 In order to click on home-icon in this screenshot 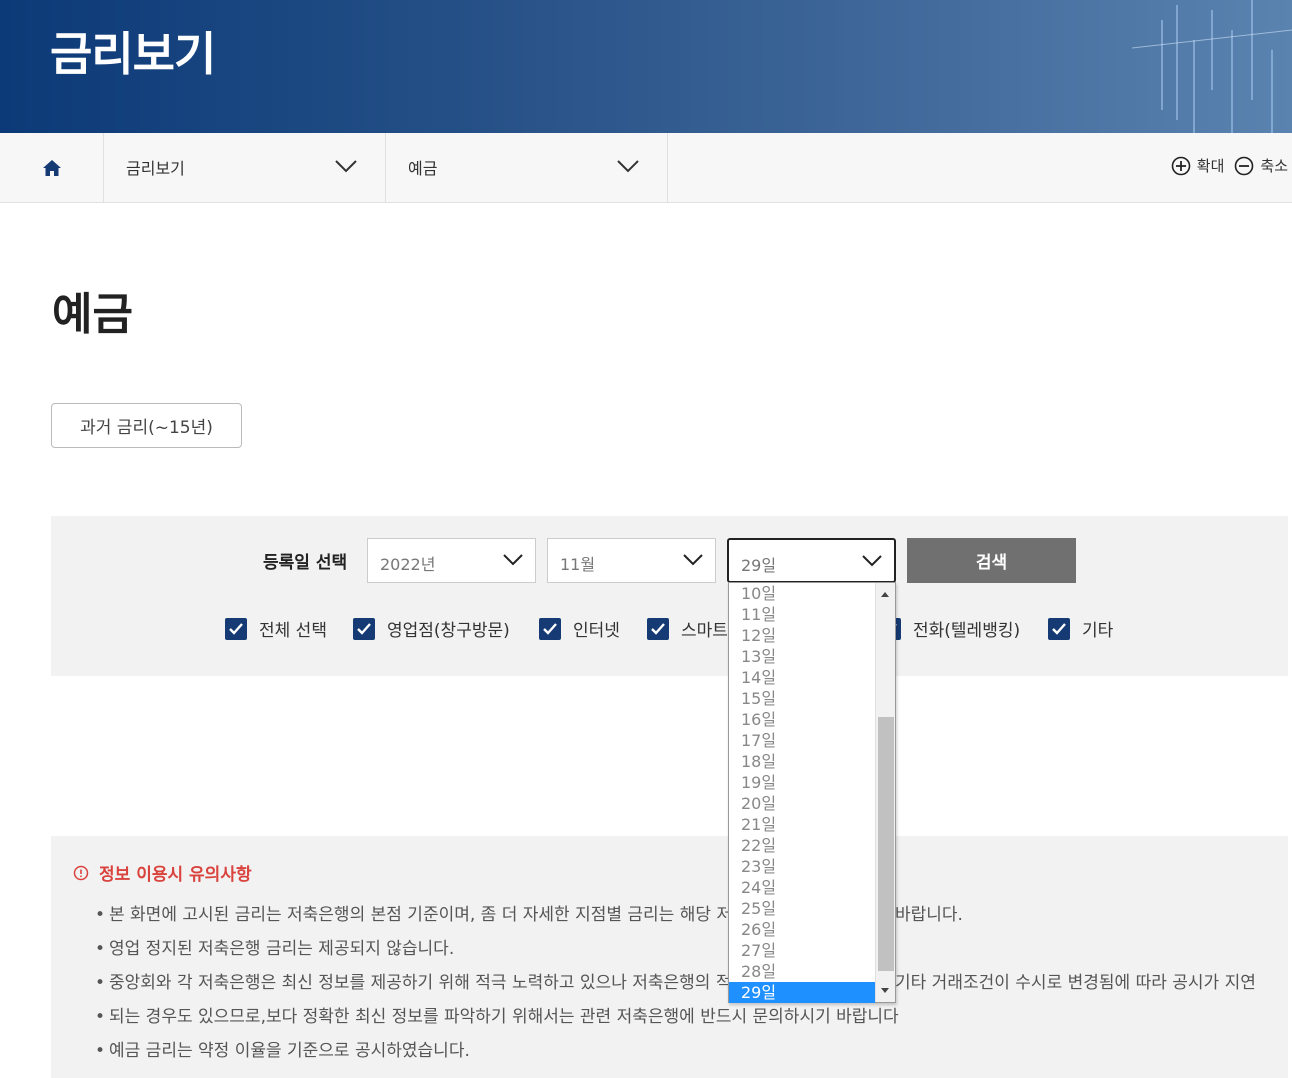, I will do `click(51, 167)`.